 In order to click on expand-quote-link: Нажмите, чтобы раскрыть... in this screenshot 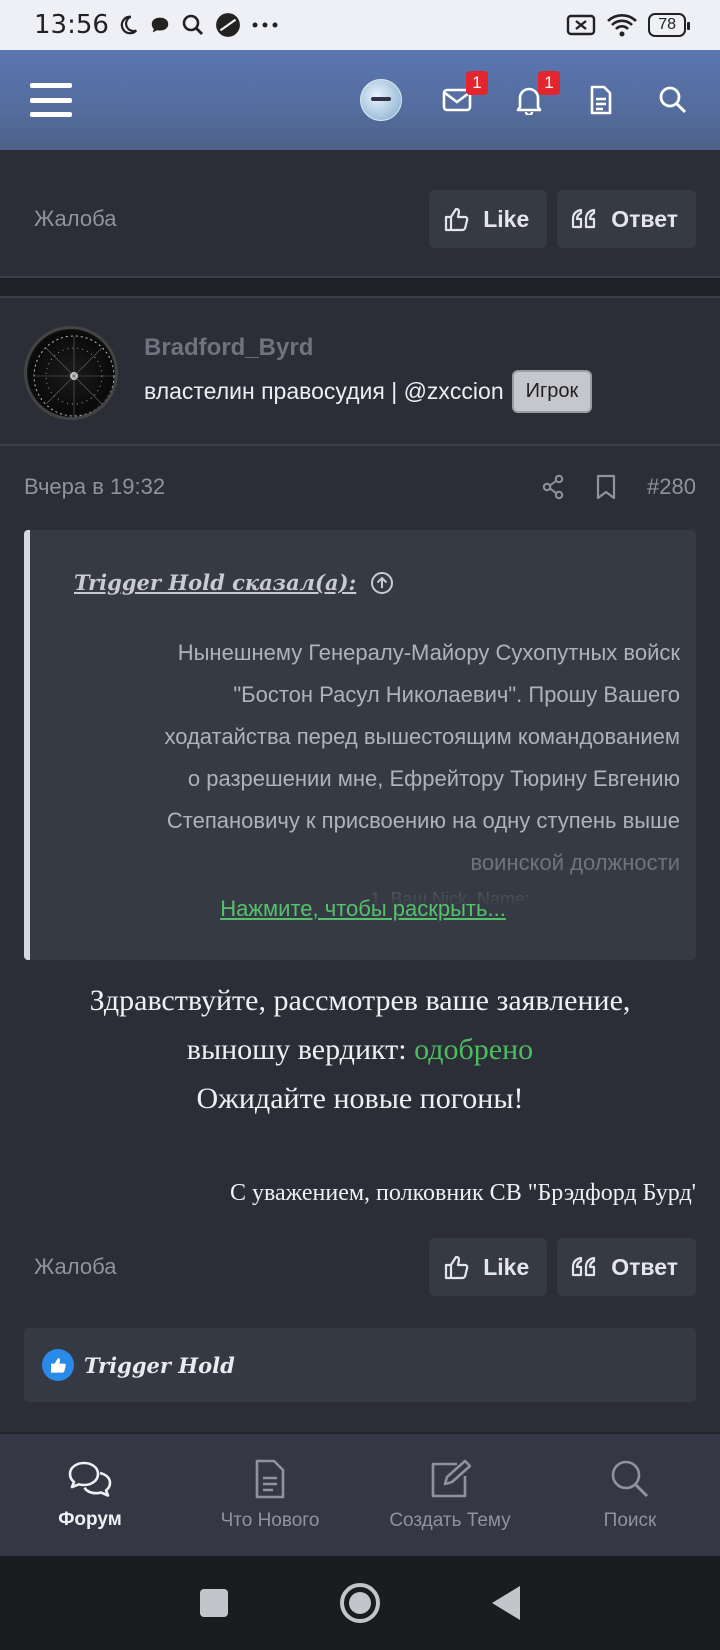, I will do `click(363, 908)`.